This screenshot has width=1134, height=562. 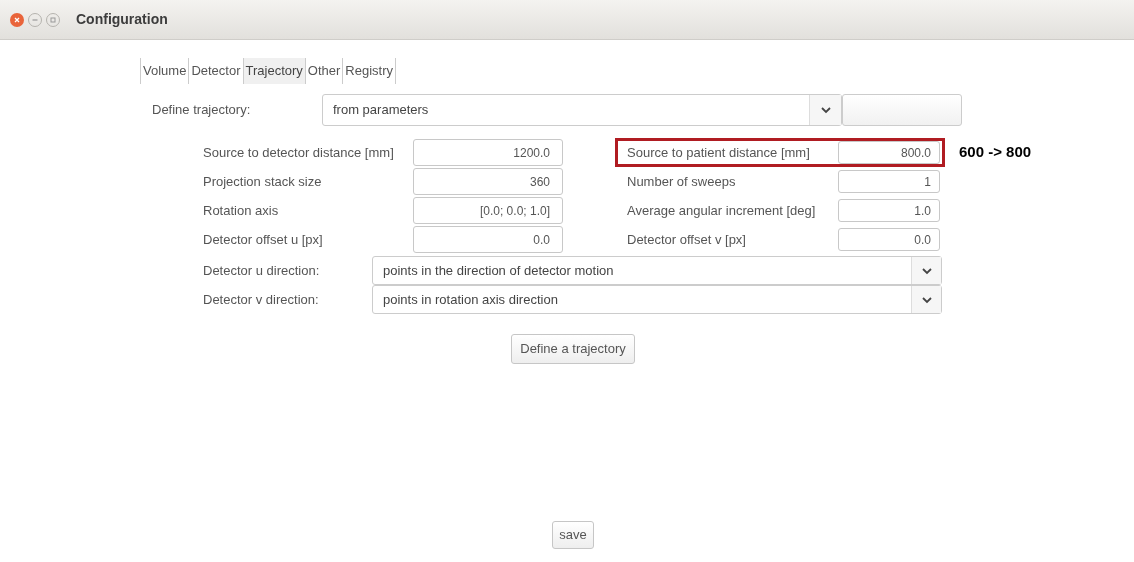 I want to click on tab: Registry, so click(x=370, y=71).